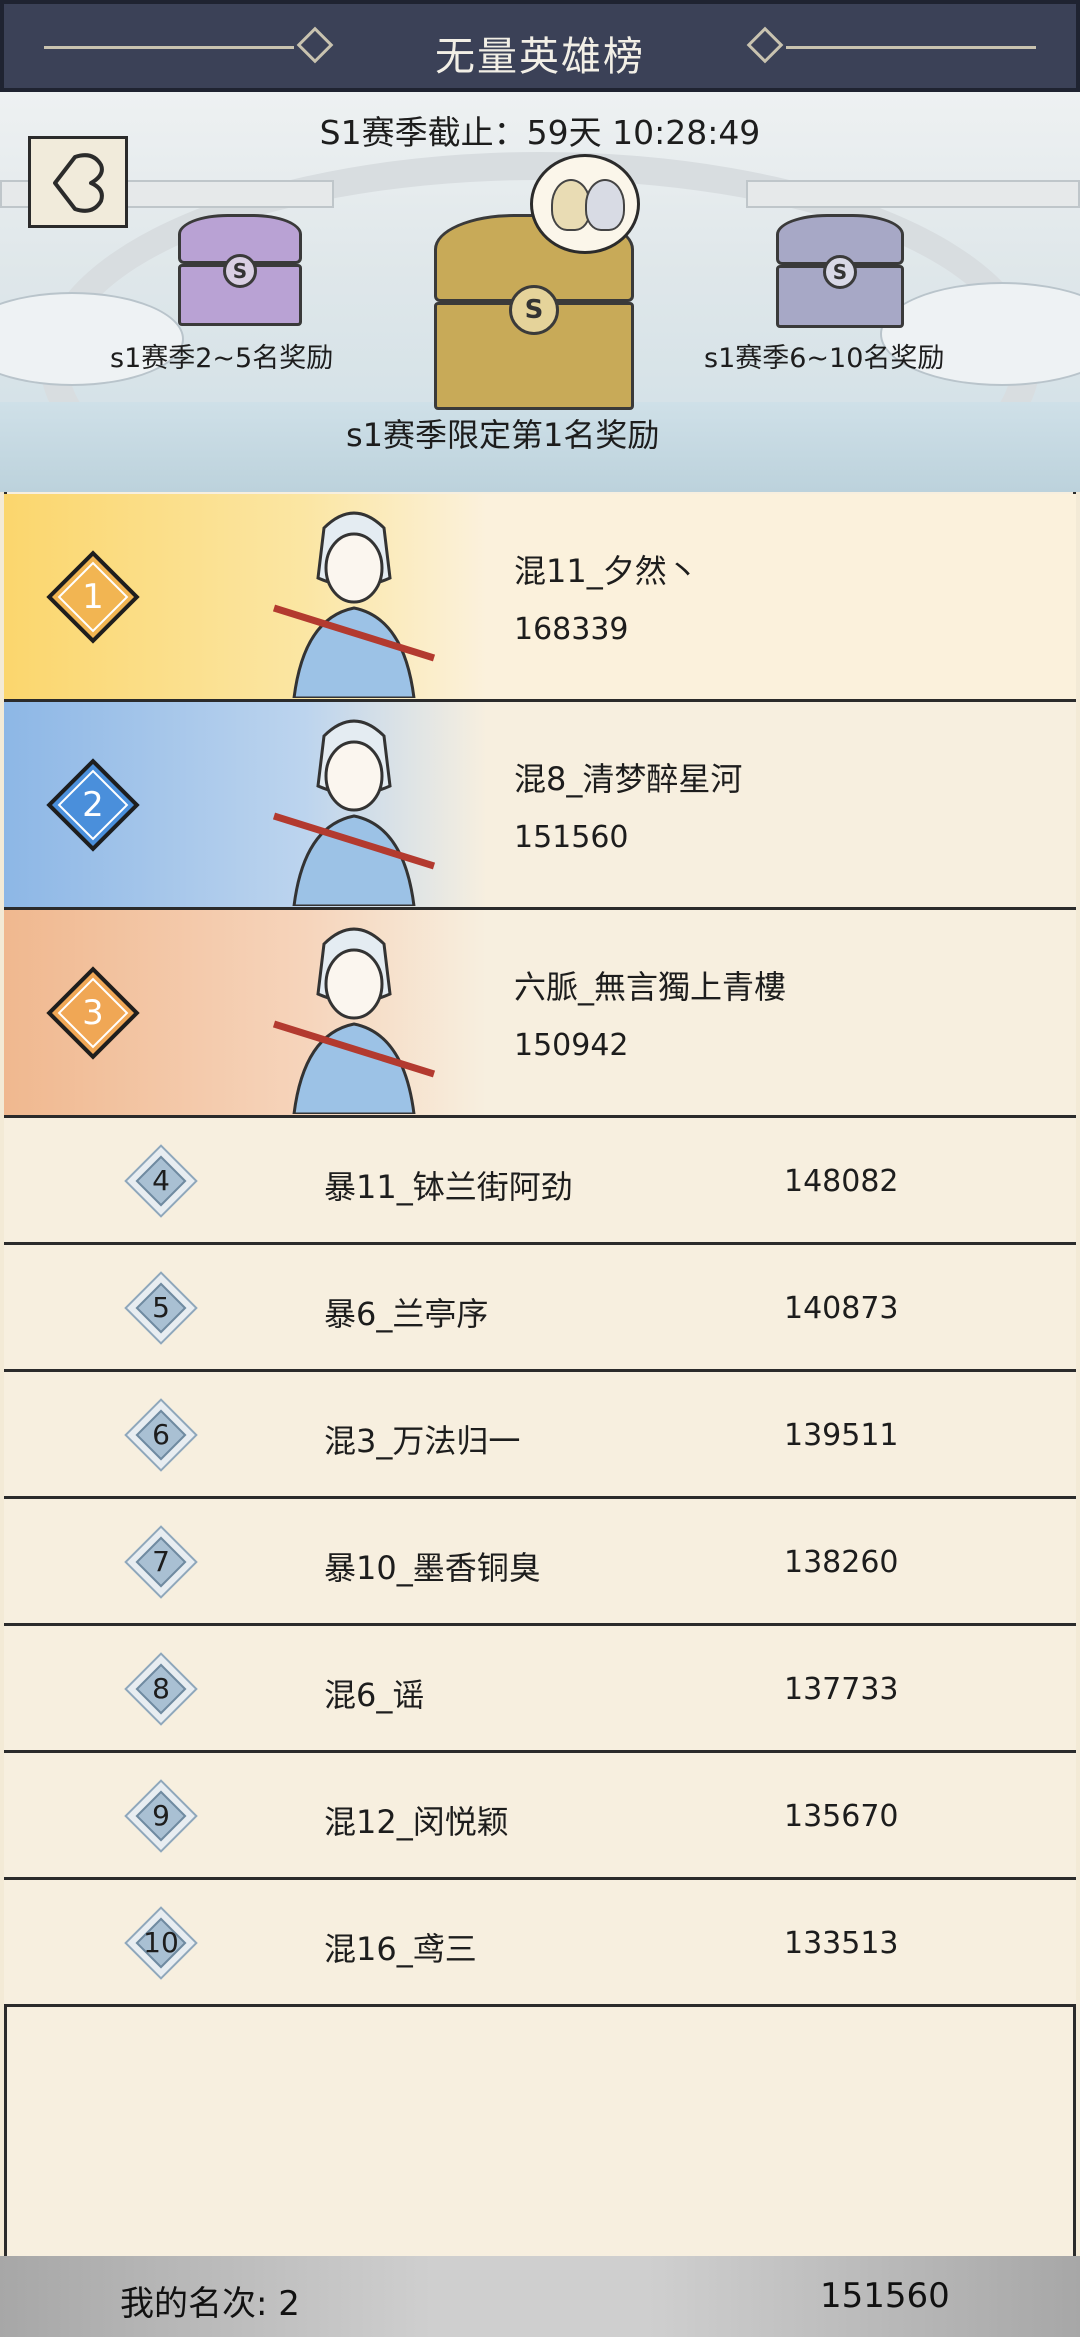 This screenshot has width=1080, height=2337. What do you see at coordinates (540, 1014) in the screenshot?
I see `ranking-row-top: 3 六脈_無言獨上青樓 150942` at bounding box center [540, 1014].